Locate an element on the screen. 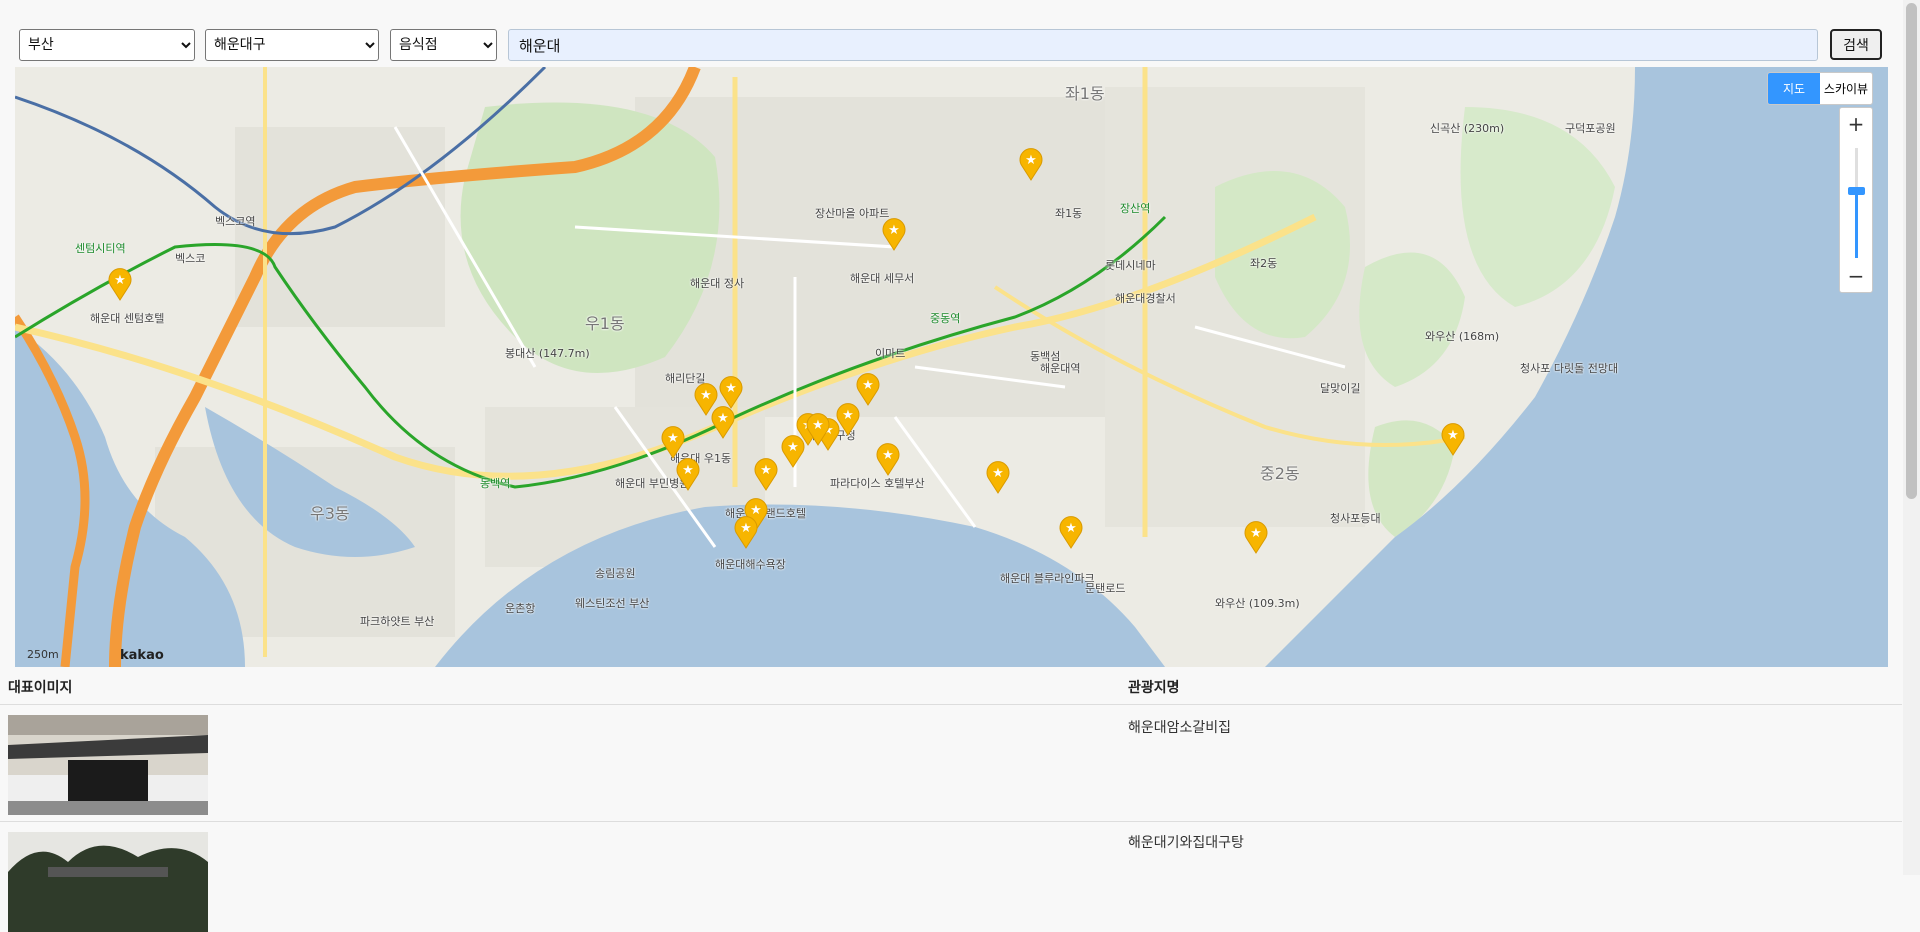 The width and height of the screenshot is (1920, 932). category-select: 음식점 is located at coordinates (443, 45).